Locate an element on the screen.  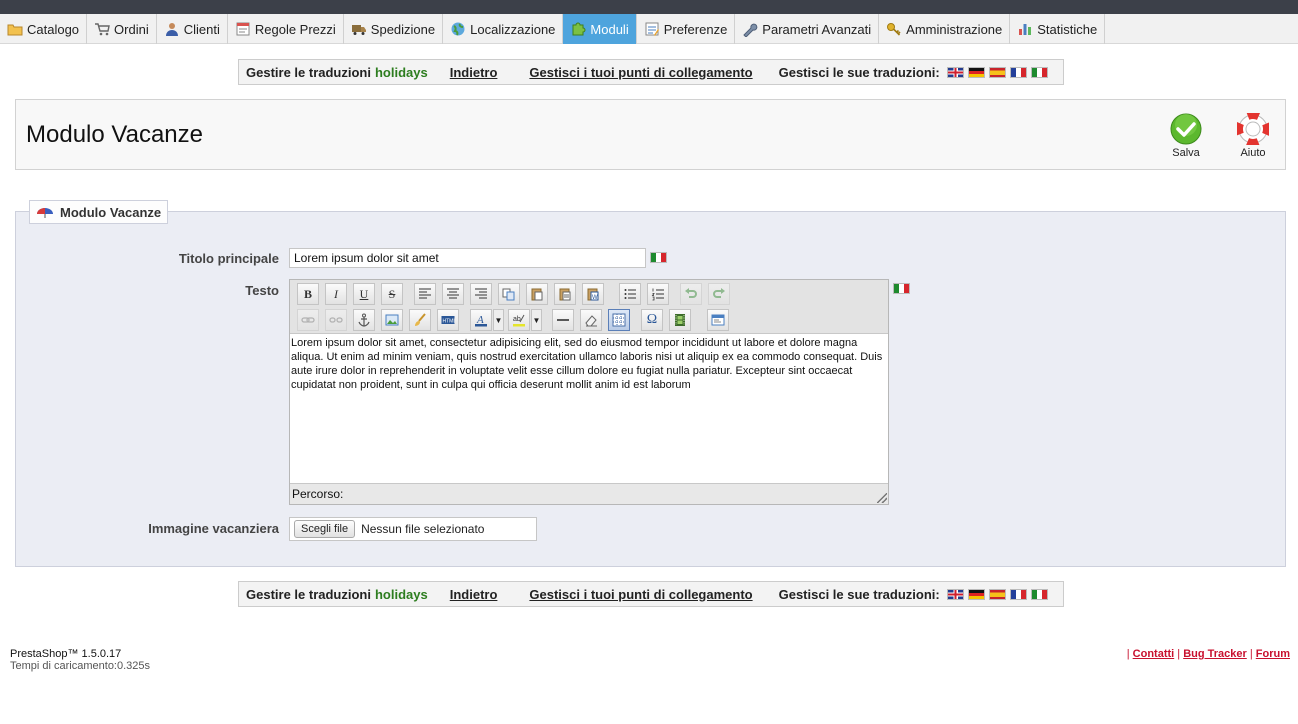
numbered-list-button is located at coordinates (658, 294).